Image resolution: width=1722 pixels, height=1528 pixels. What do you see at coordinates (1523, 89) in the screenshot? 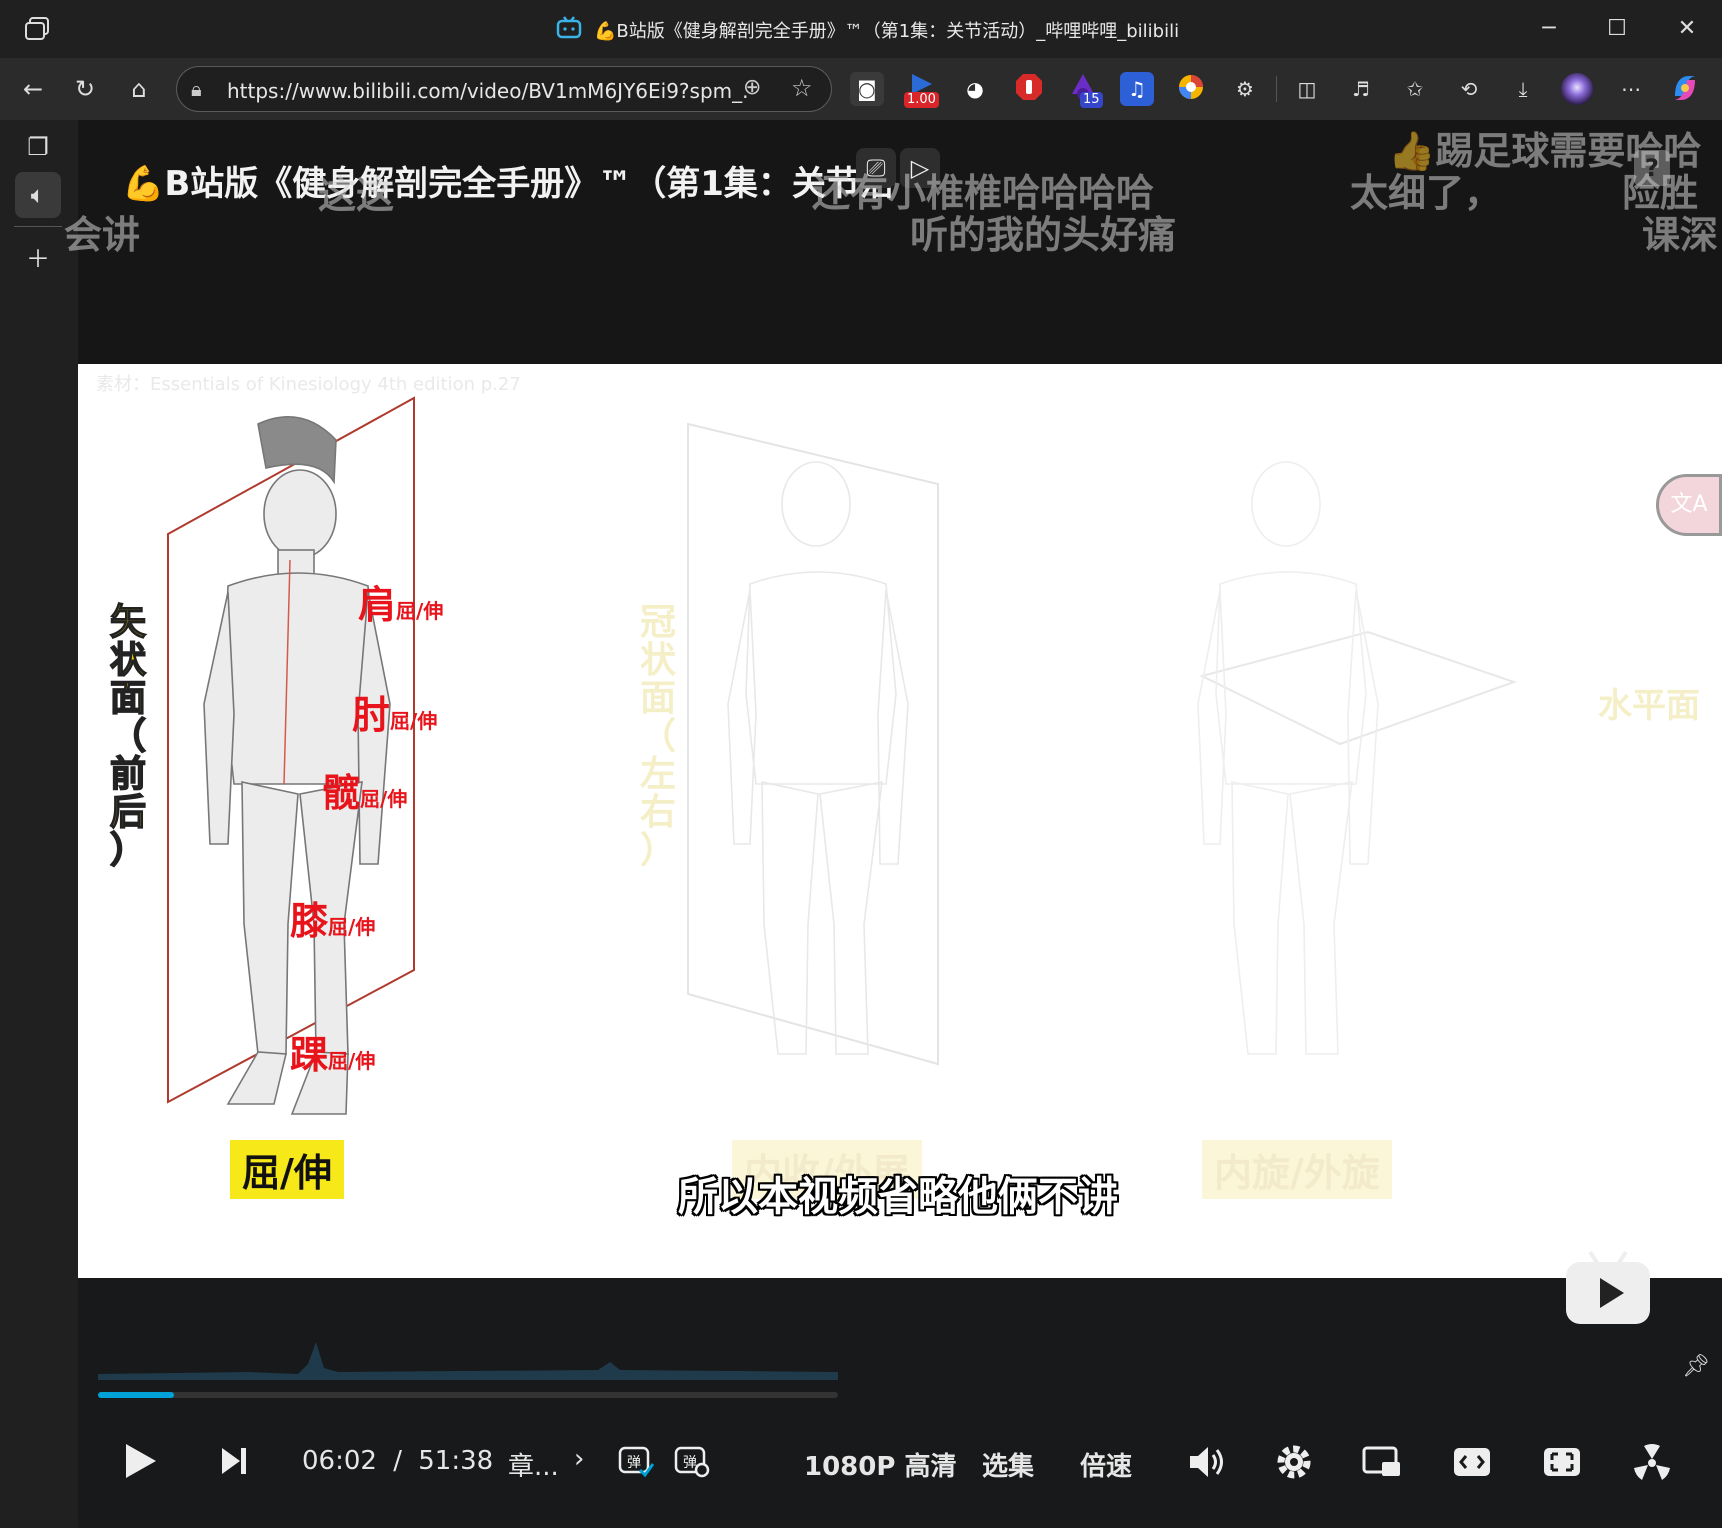
I see `download-icon: ⤓` at bounding box center [1523, 89].